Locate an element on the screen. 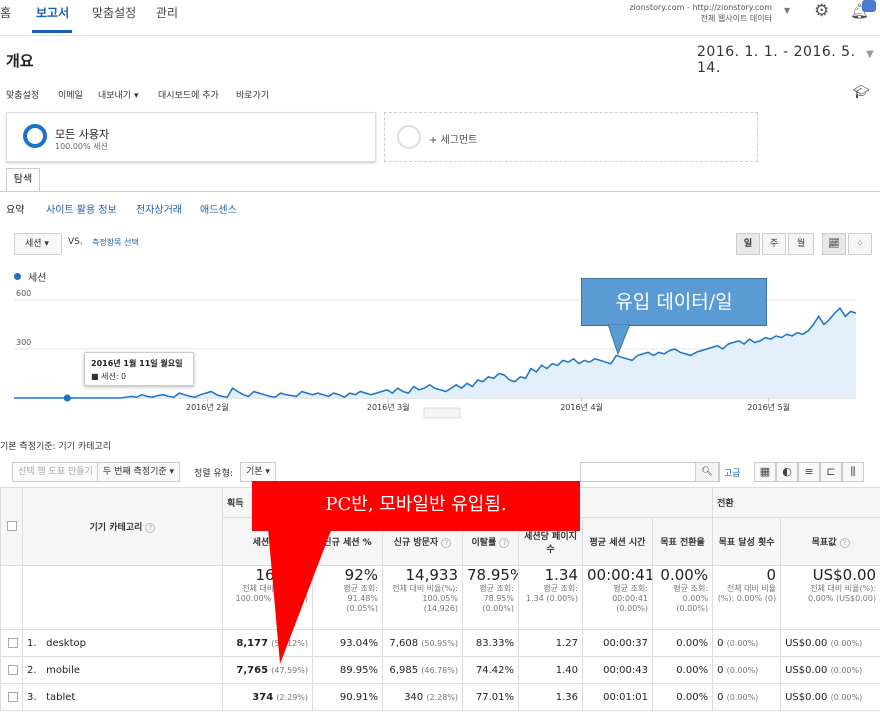  cell-value: 374 is located at coordinates (263, 697).